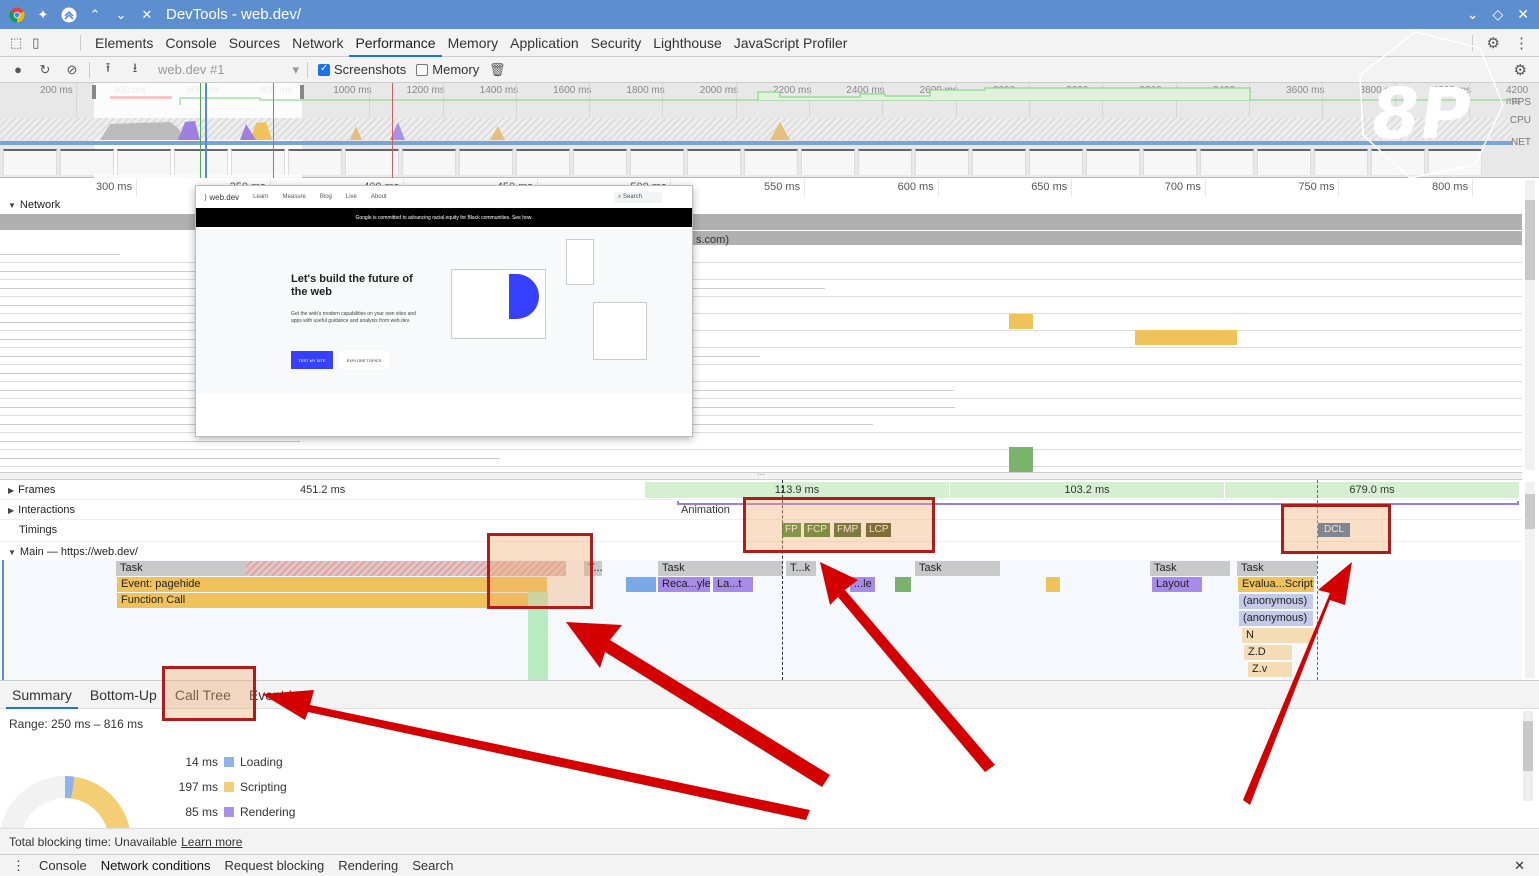 The image size is (1539, 876). I want to click on script-bar, so click(1053, 584).